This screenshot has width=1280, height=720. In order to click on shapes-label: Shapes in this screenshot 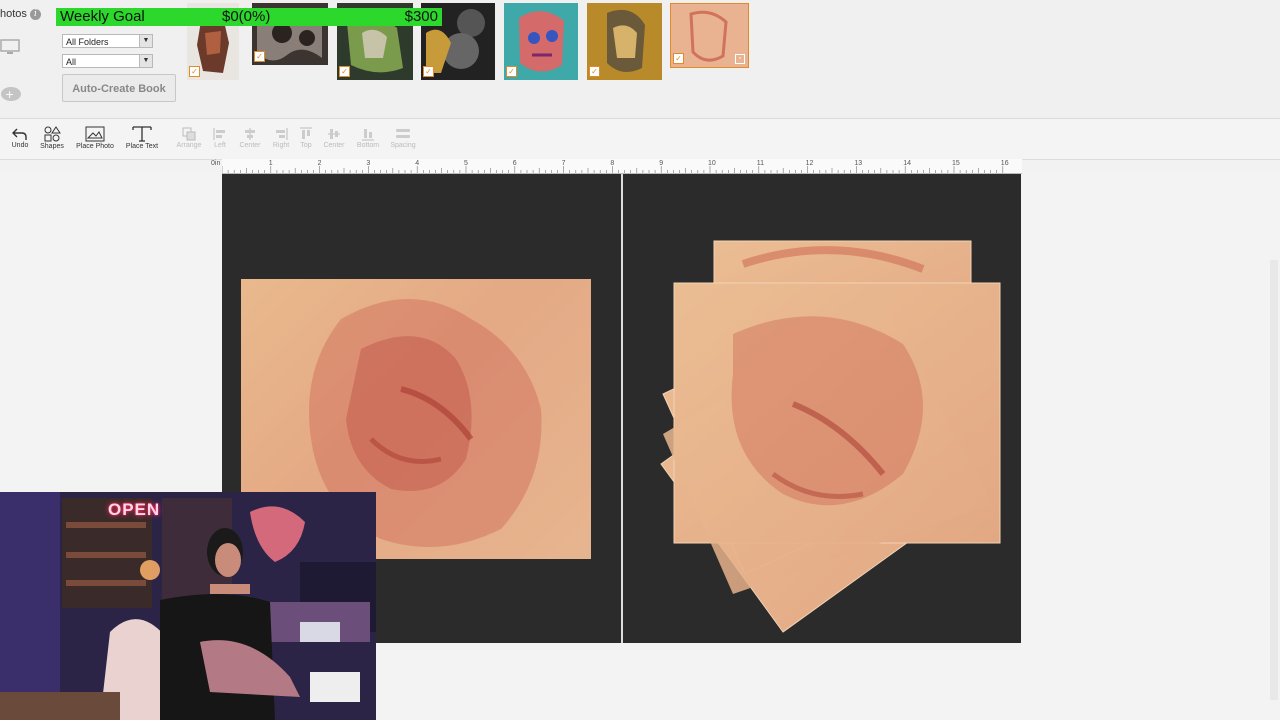, I will do `click(52, 146)`.